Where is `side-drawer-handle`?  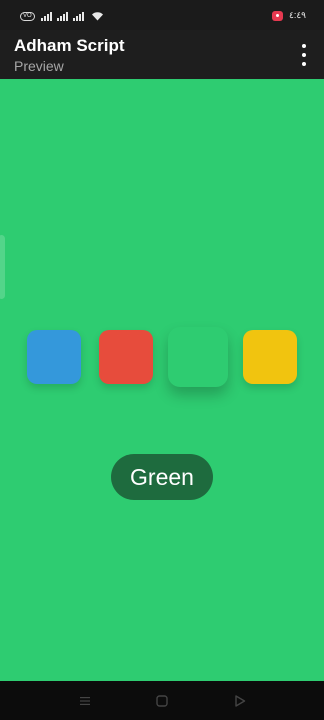
side-drawer-handle is located at coordinates (2, 267).